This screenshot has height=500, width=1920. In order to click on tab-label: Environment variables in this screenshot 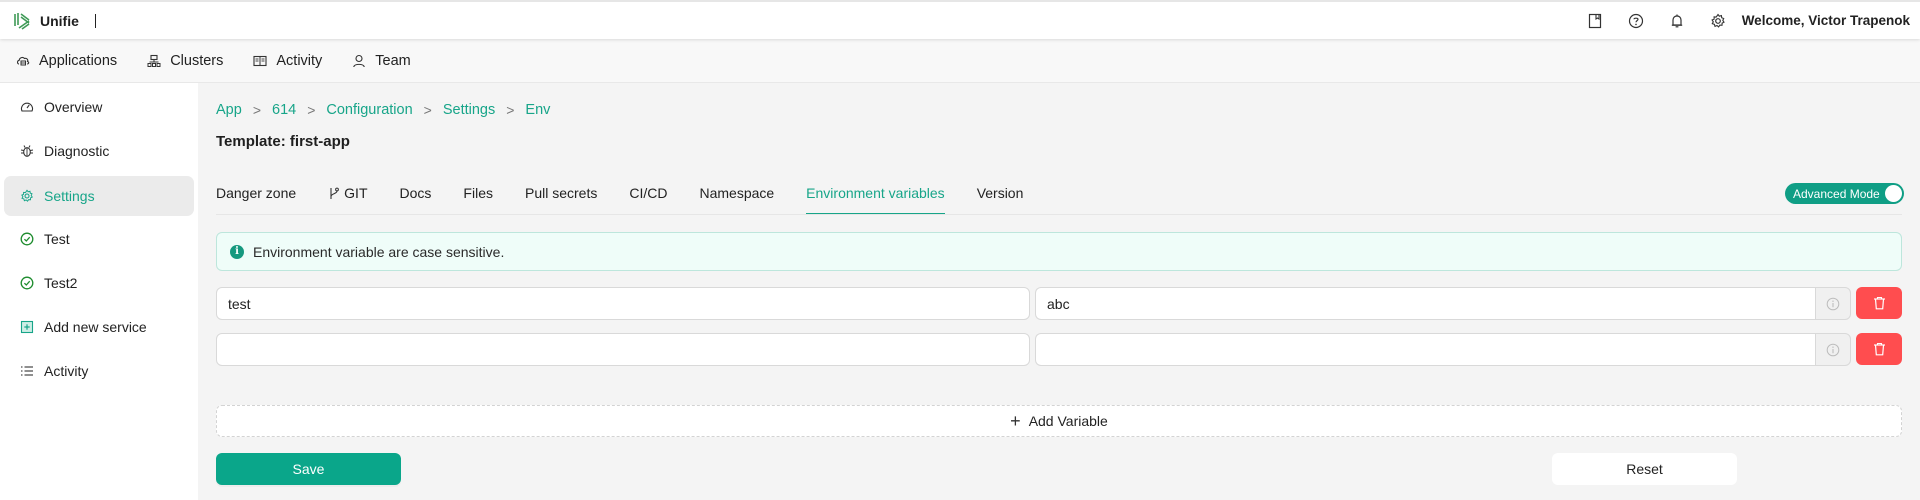, I will do `click(875, 193)`.